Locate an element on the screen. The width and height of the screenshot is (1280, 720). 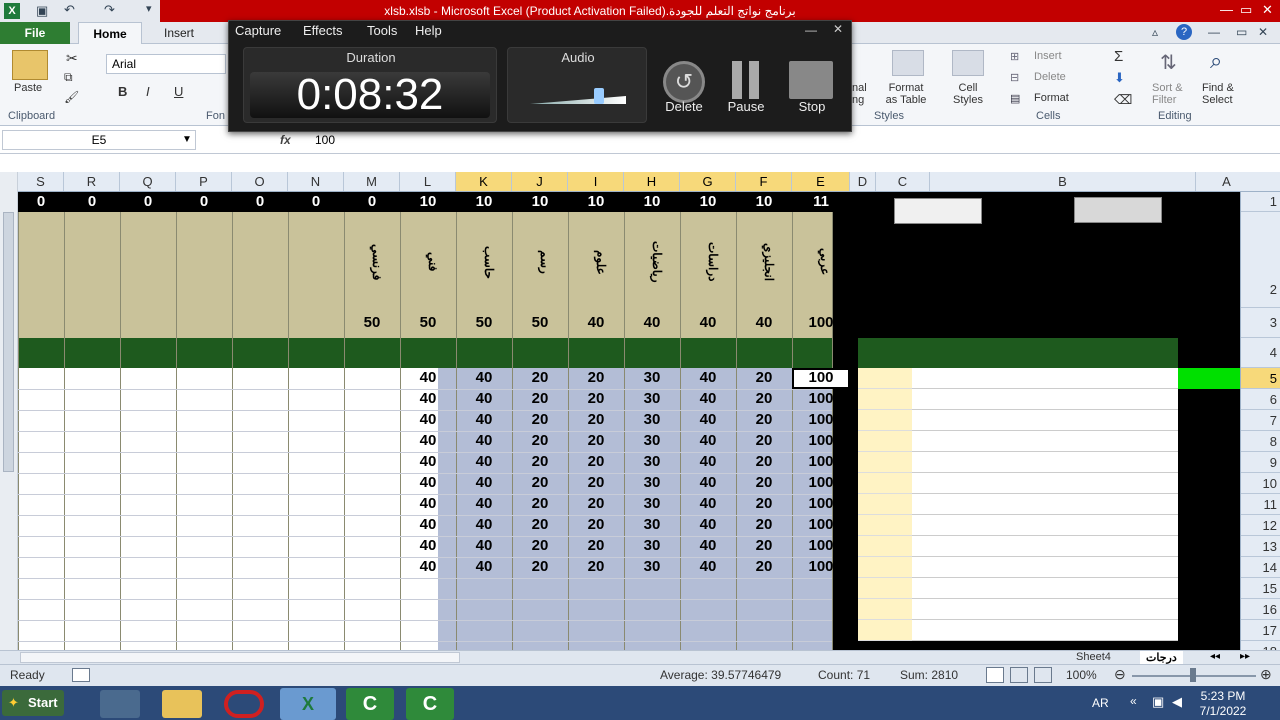
column-header-b: B is located at coordinates (1063, 181).